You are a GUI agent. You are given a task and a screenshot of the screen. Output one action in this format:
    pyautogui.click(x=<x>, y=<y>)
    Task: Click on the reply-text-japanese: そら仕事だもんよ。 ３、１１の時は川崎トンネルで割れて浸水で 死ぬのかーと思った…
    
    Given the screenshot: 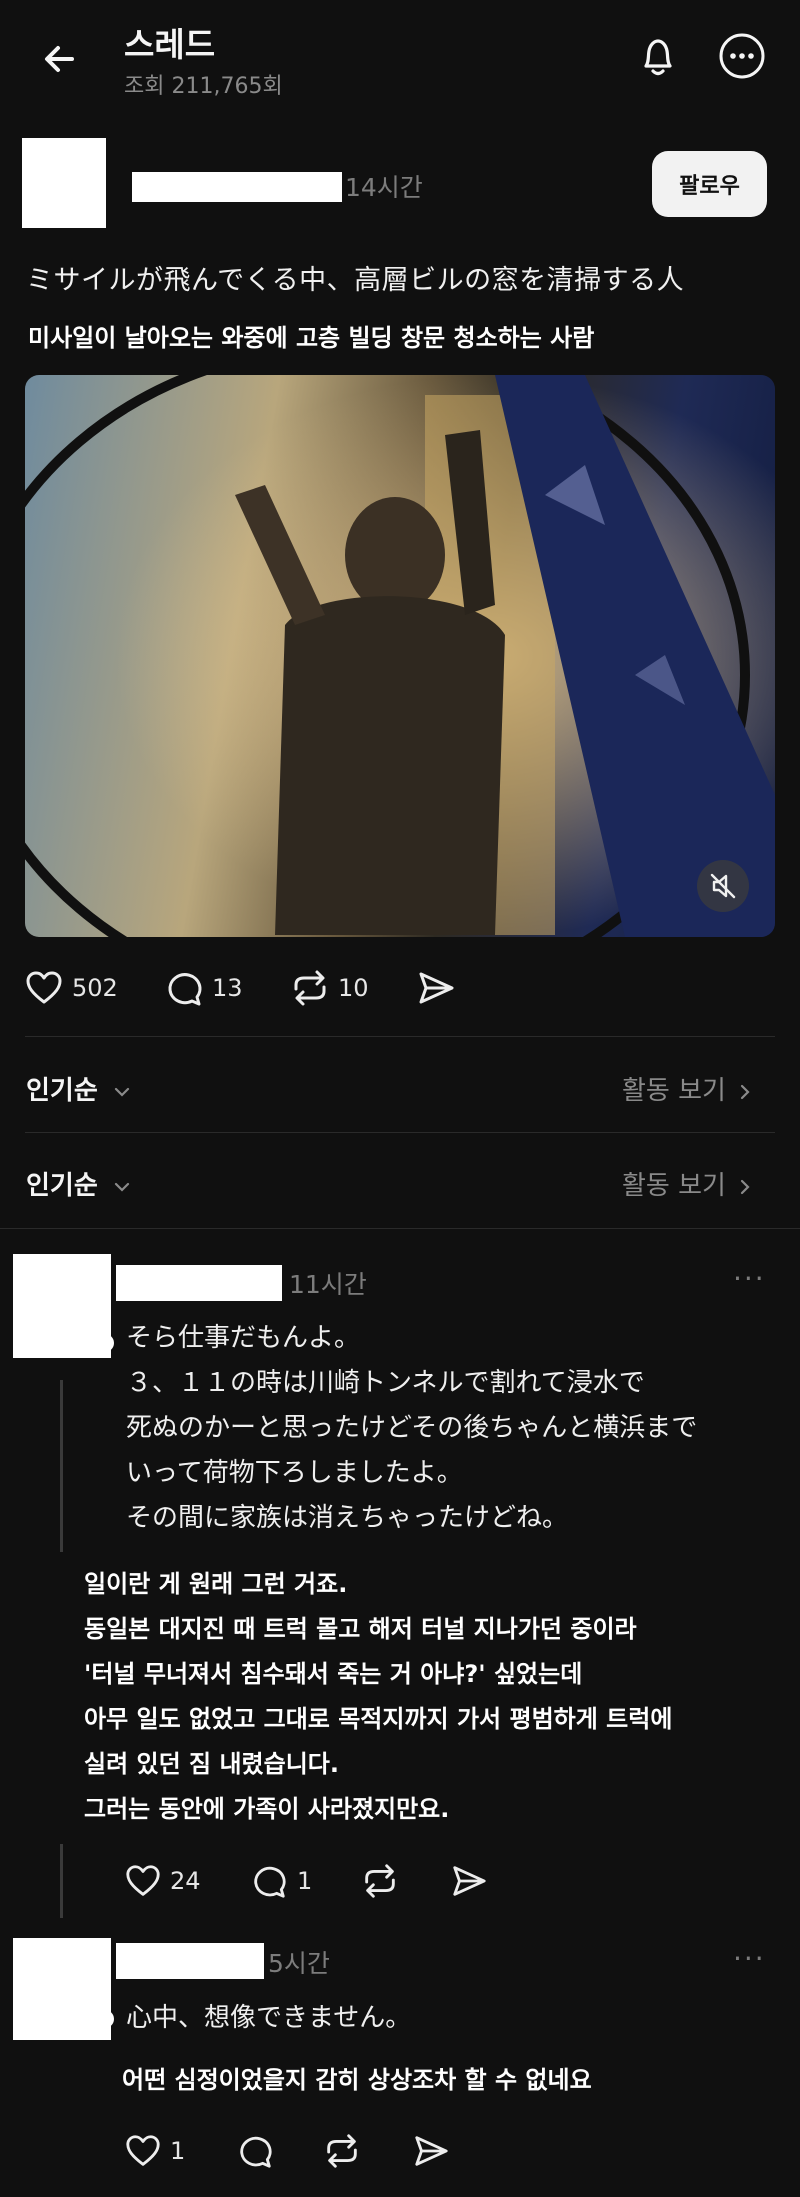 What is the action you would take?
    pyautogui.click(x=411, y=1428)
    